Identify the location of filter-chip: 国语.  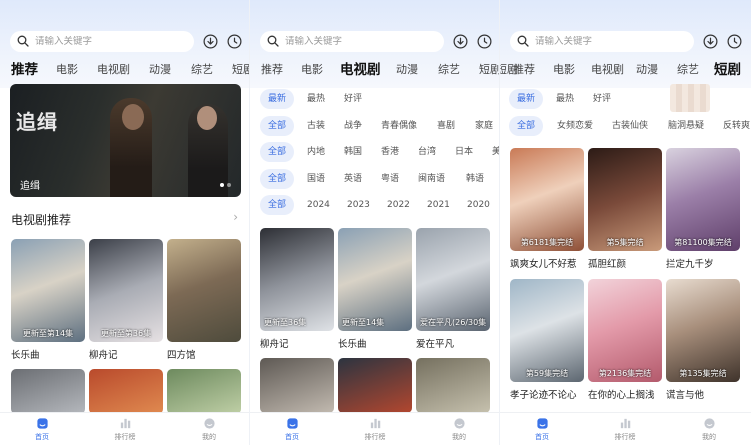
(316, 179).